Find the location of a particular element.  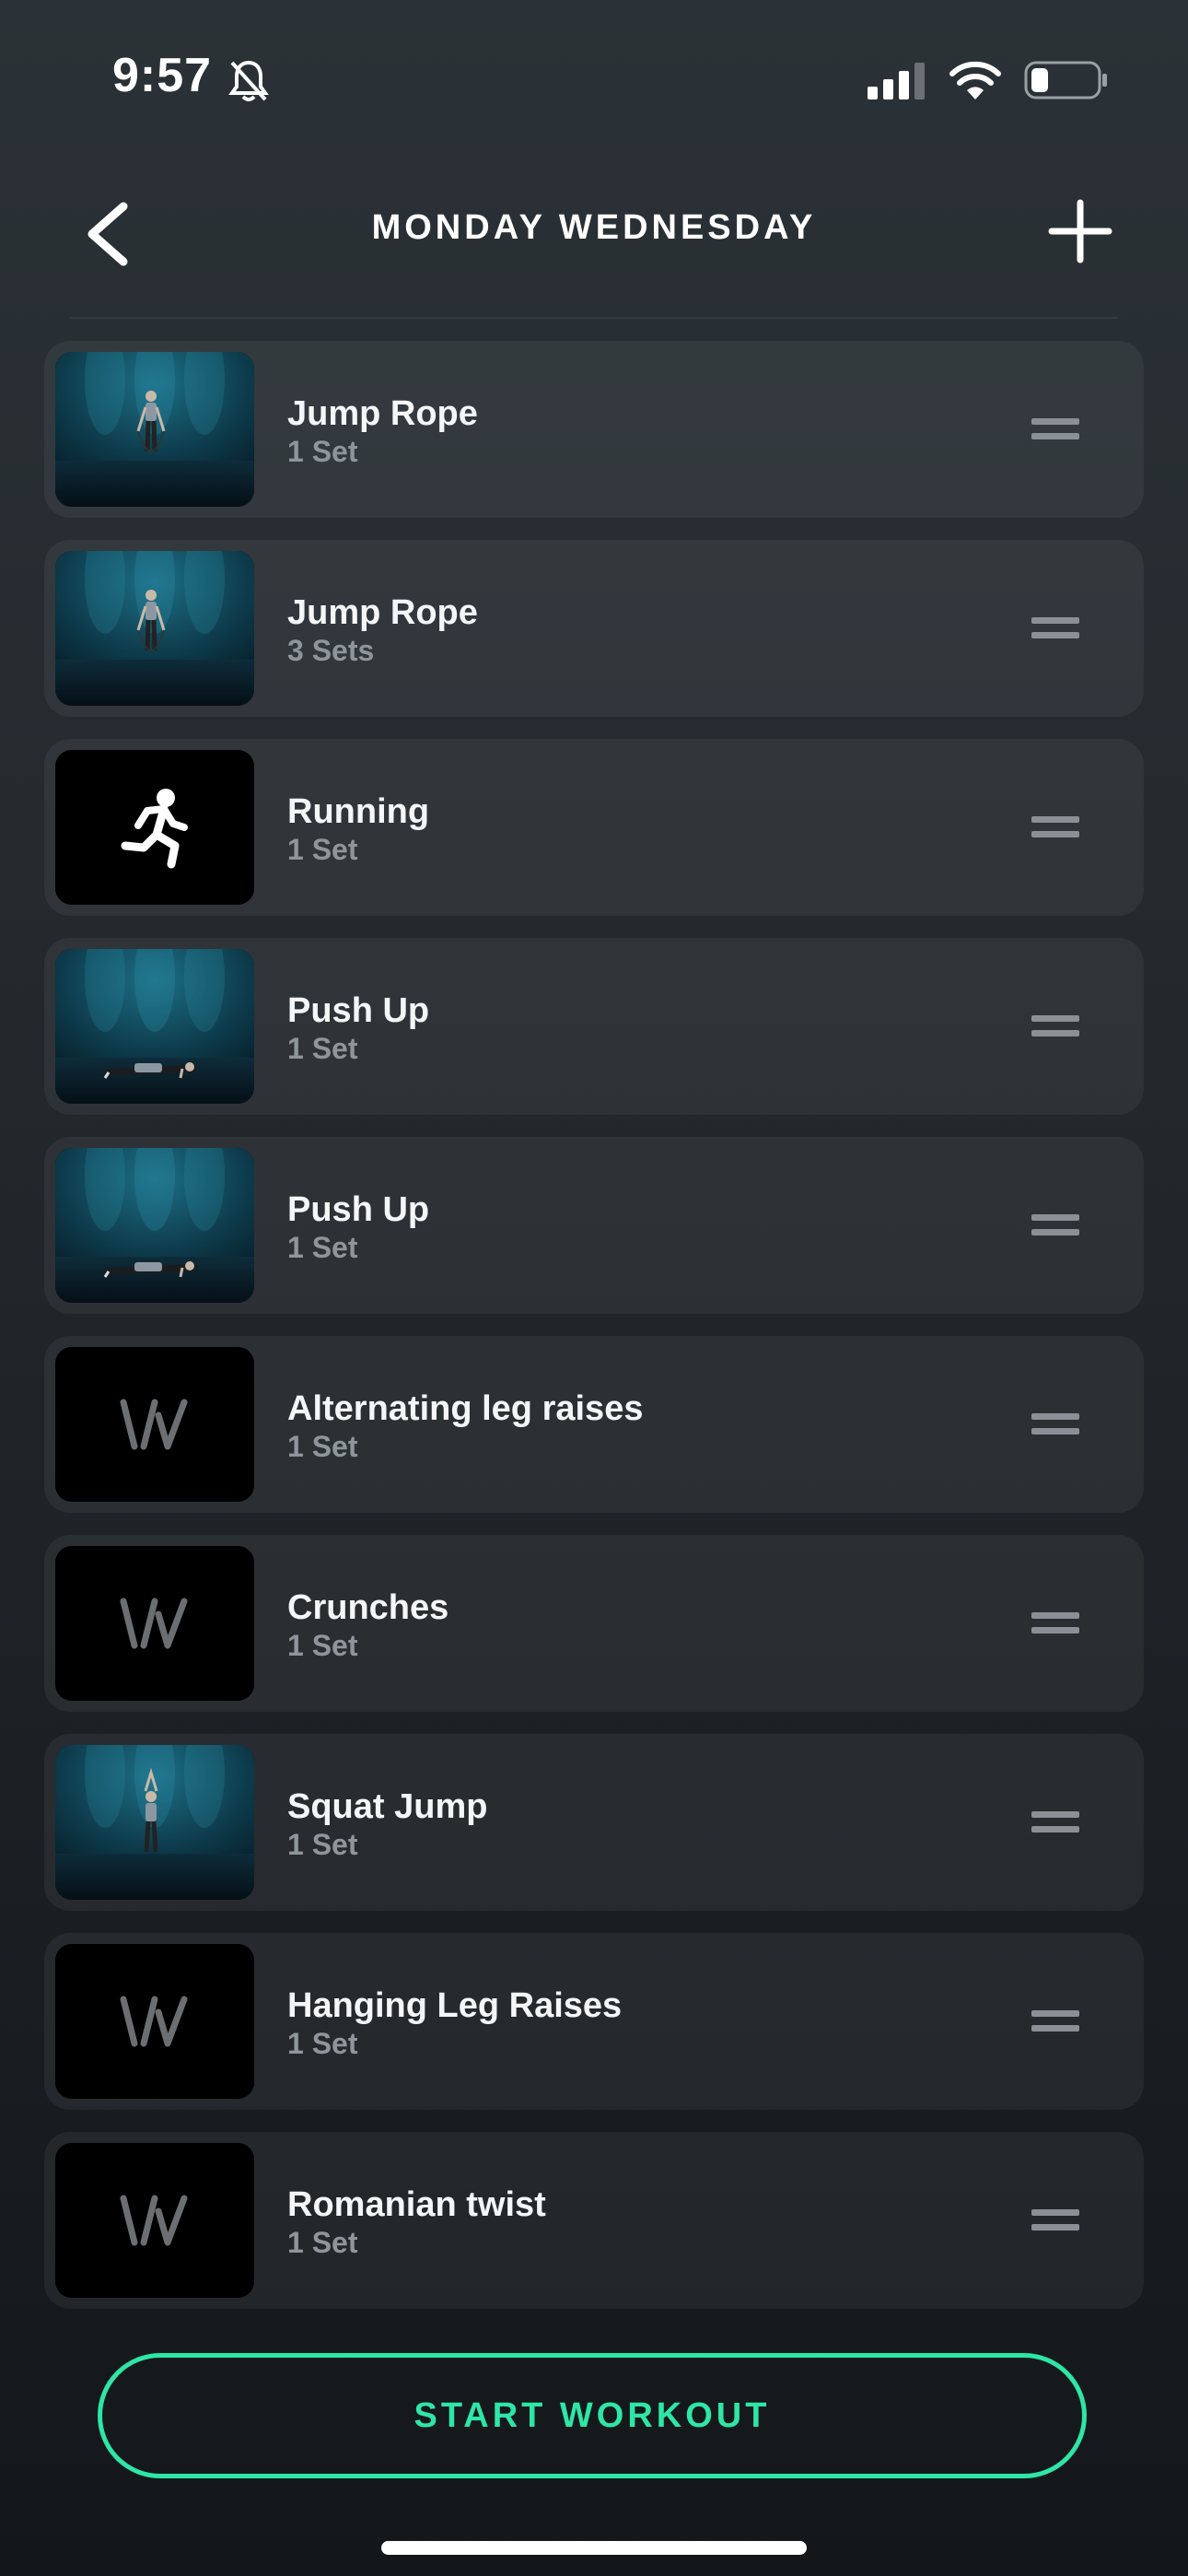

wifi-icon is located at coordinates (975, 80).